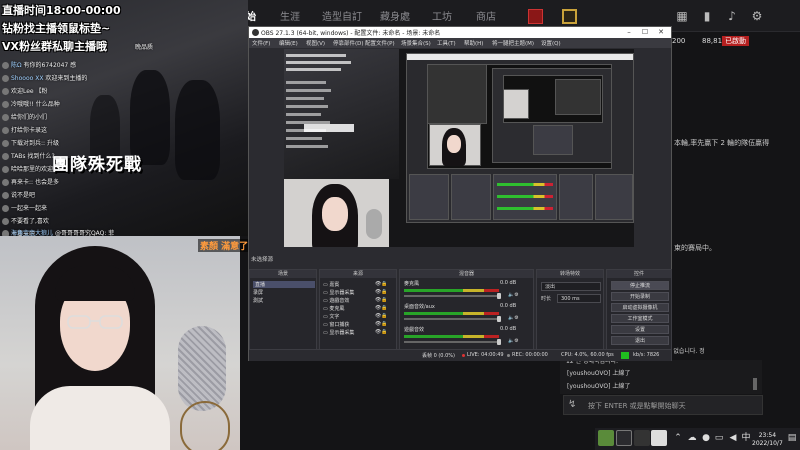 Image resolution: width=800 pixels, height=450 pixels. What do you see at coordinates (640, 329) in the screenshot?
I see `settings-button: 设置` at bounding box center [640, 329].